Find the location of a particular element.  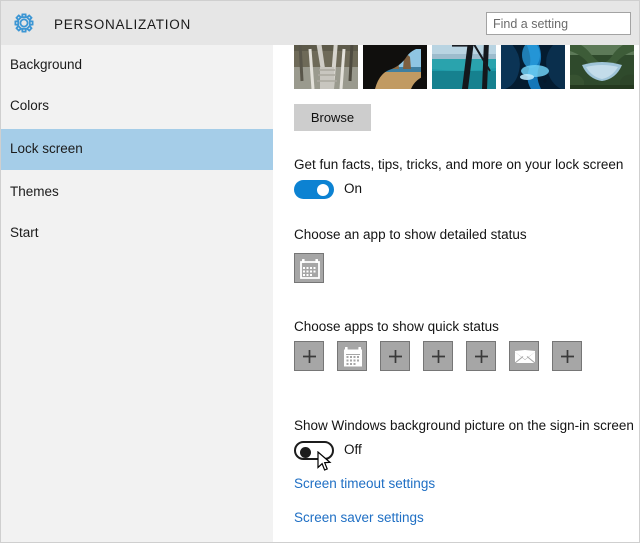

sidebar-item-label: Themes is located at coordinates (34, 191).